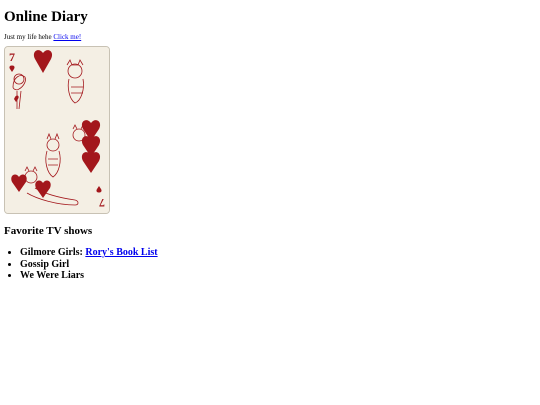 The width and height of the screenshot is (540, 405). Describe the element at coordinates (53, 252) in the screenshot. I see `list-item-label: Gilmore Girls:` at that location.